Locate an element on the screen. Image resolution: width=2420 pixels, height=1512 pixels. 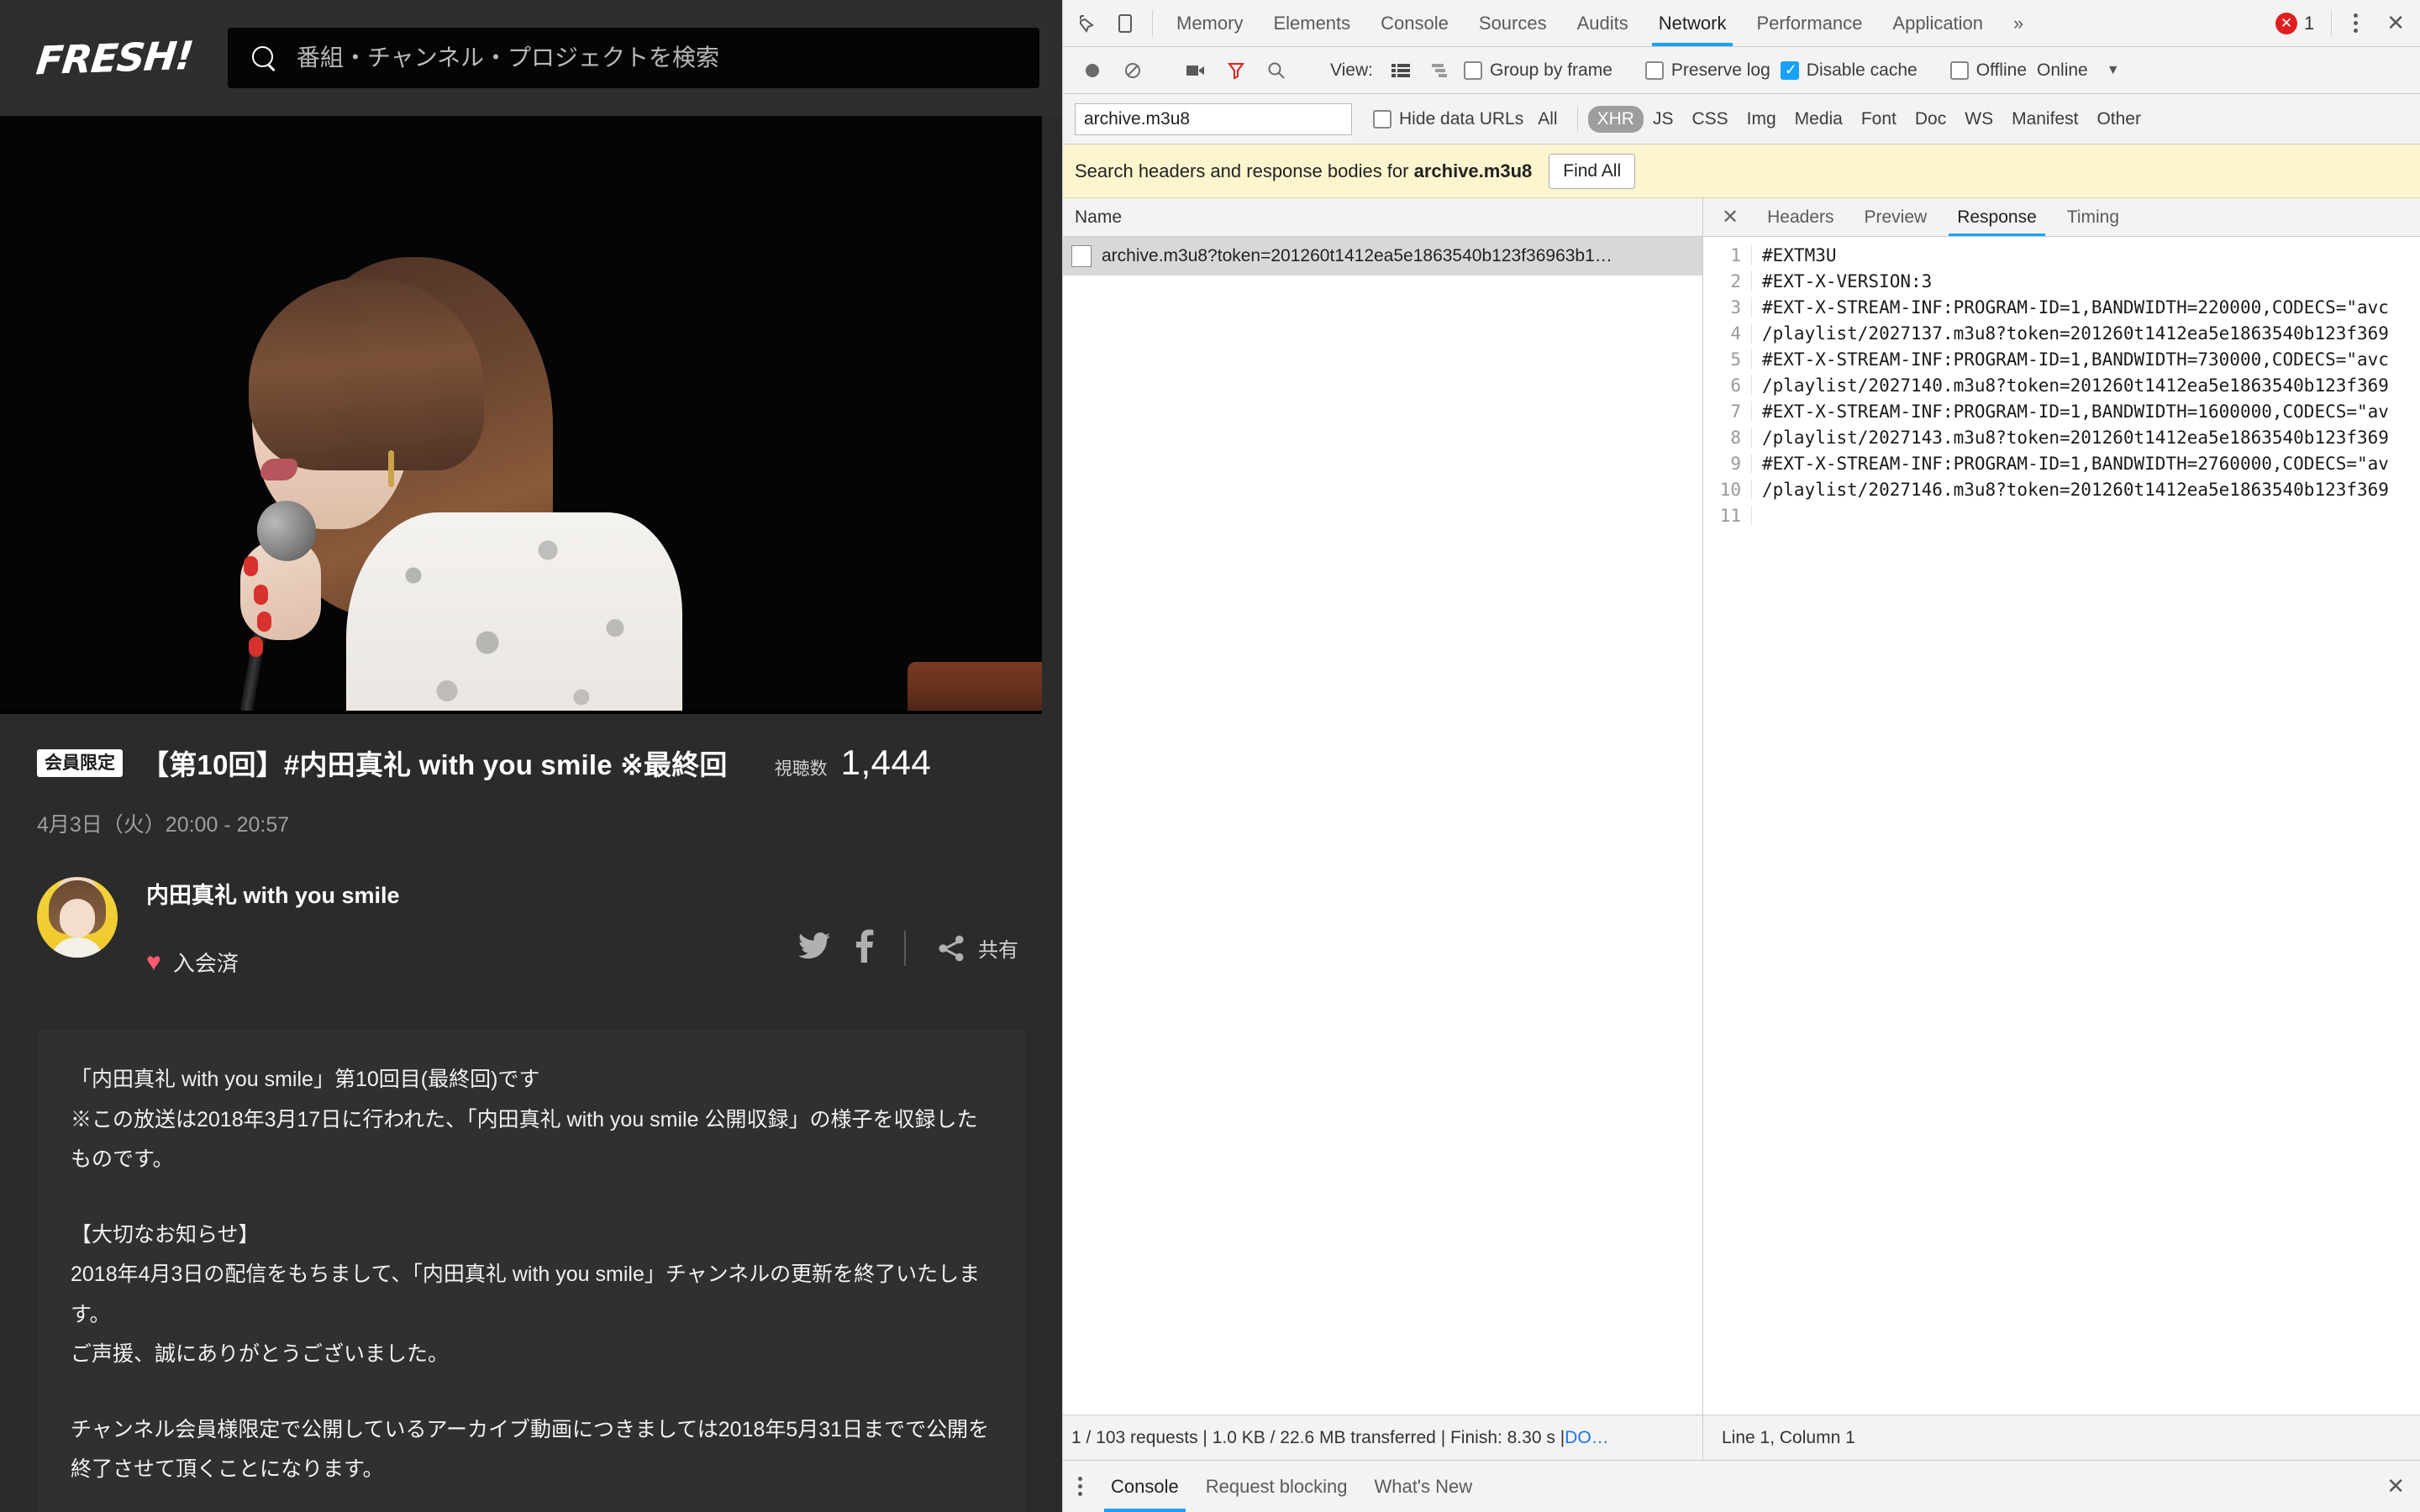
hide-data-urls-checkbox: Hide data URLs is located at coordinates (1448, 119).